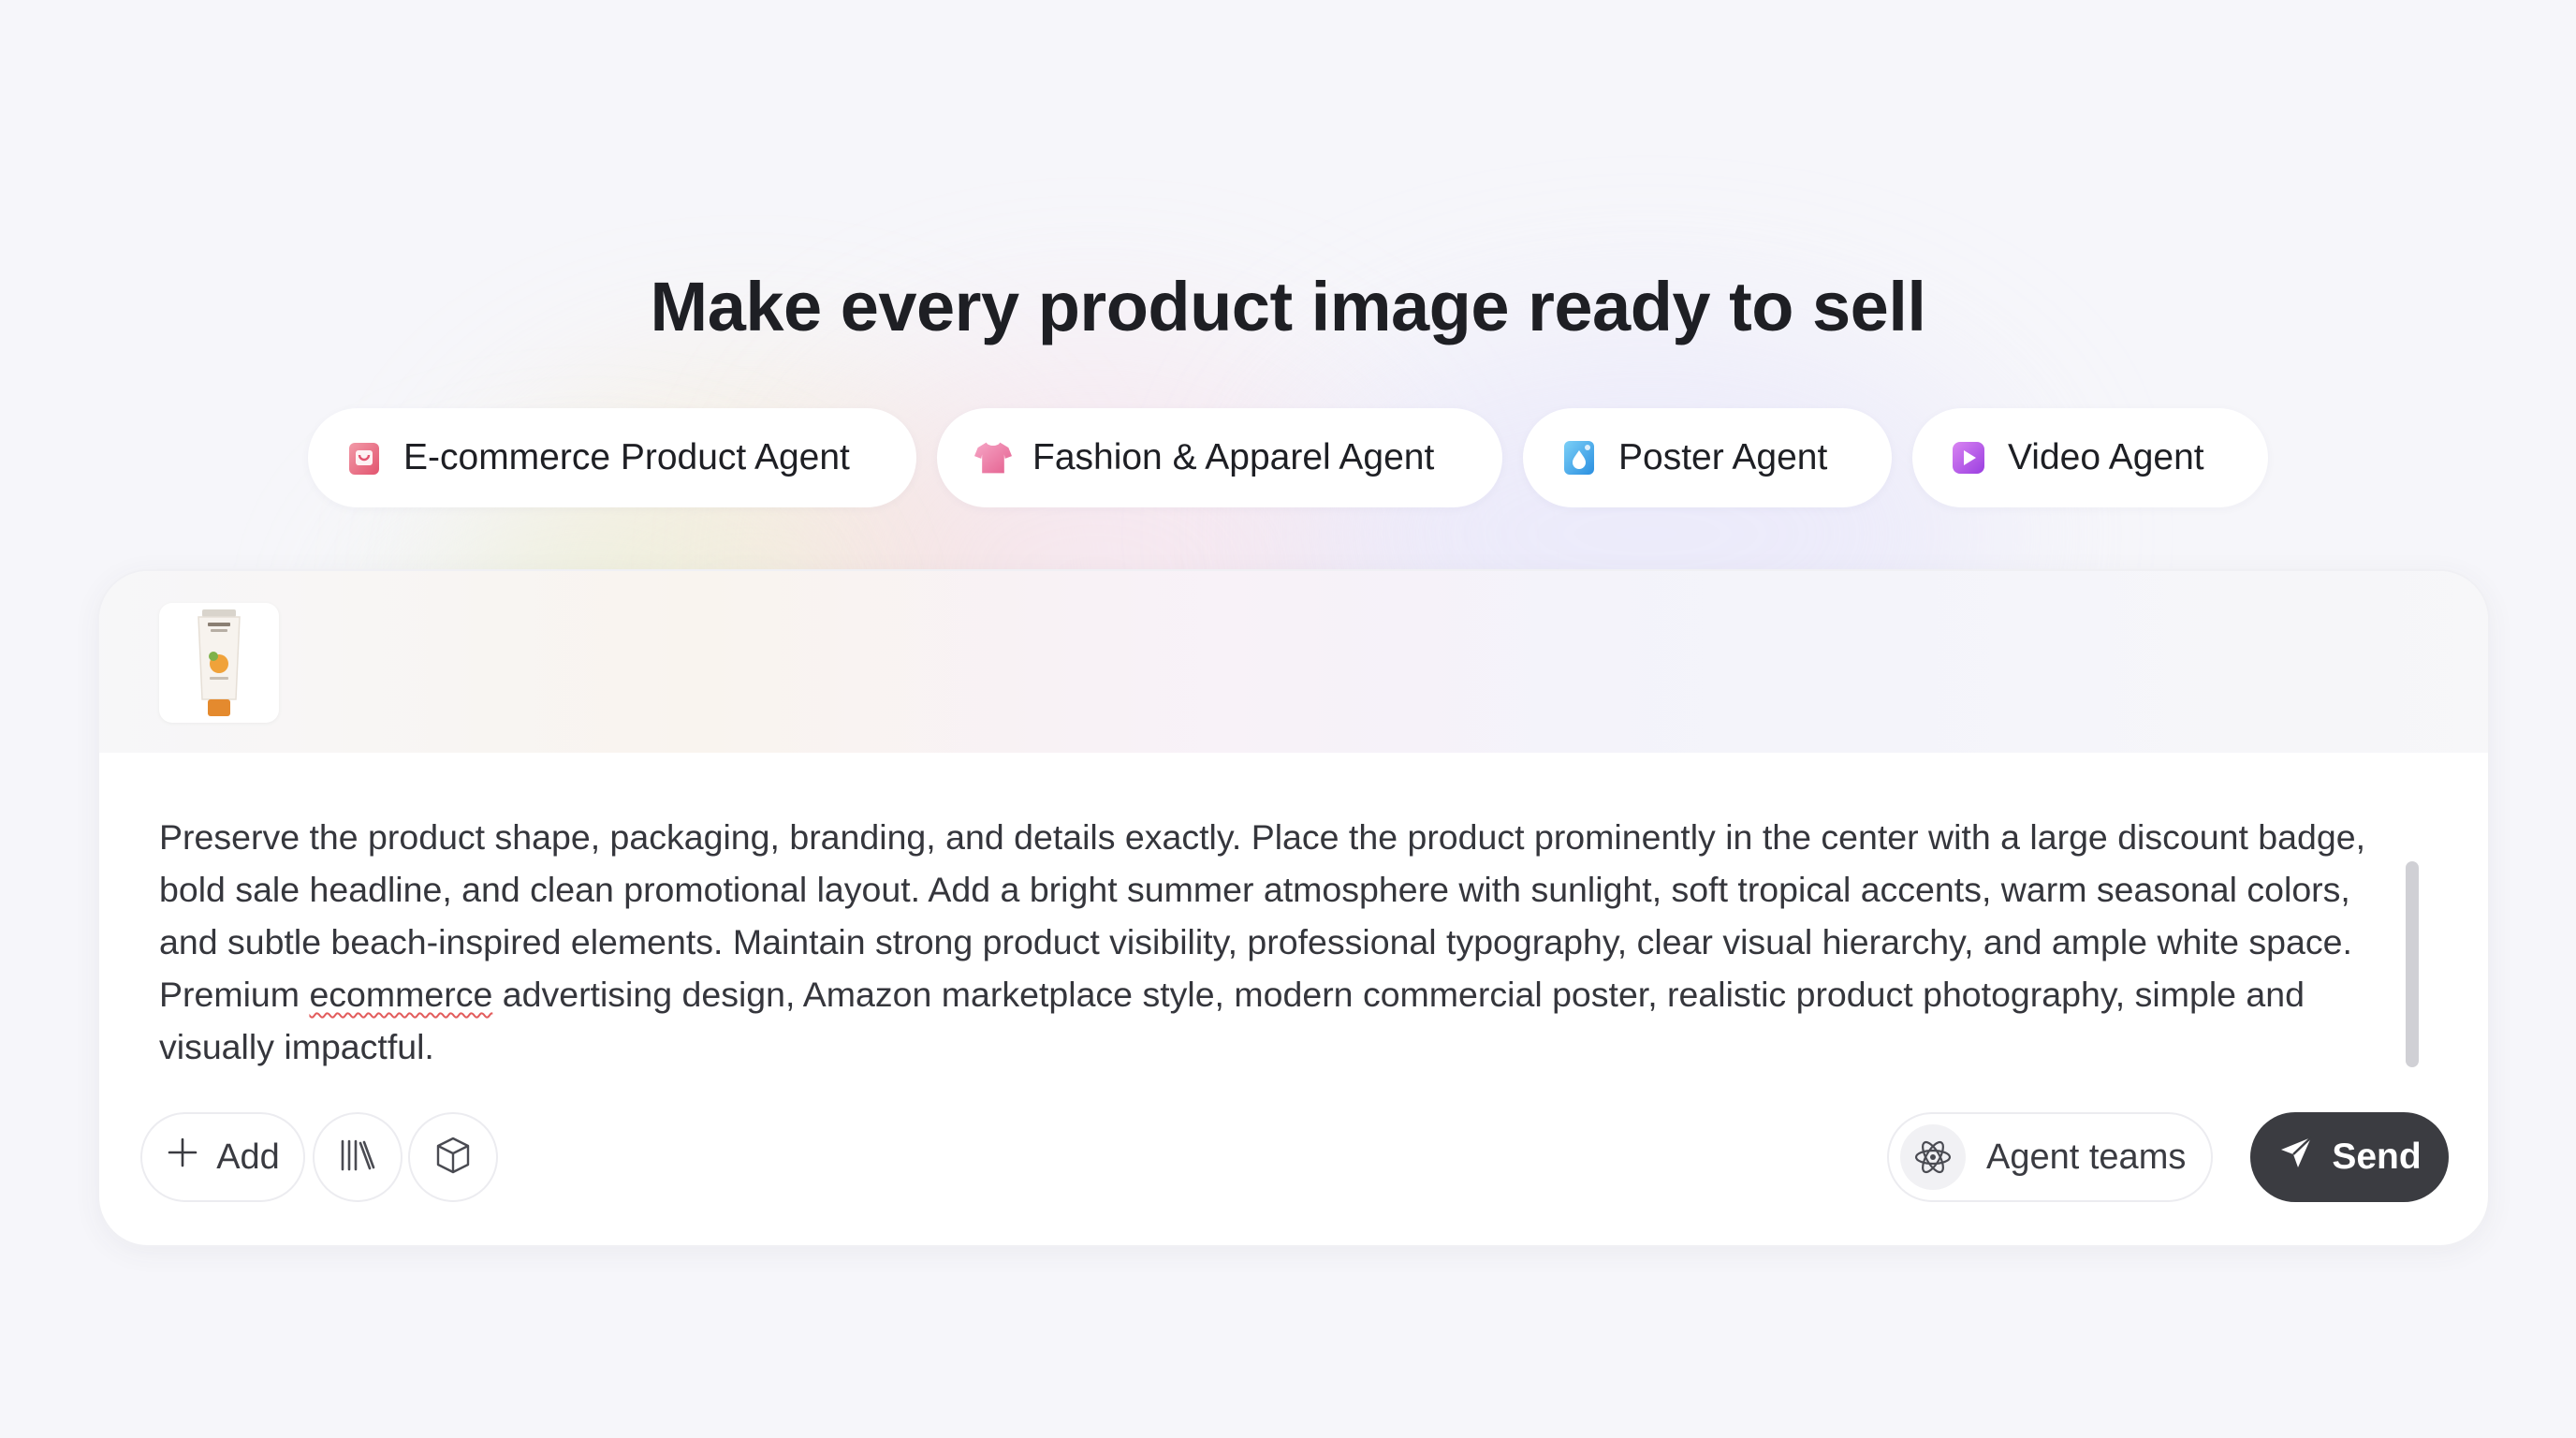 Image resolution: width=2576 pixels, height=1438 pixels. I want to click on poster-icon, so click(1579, 458).